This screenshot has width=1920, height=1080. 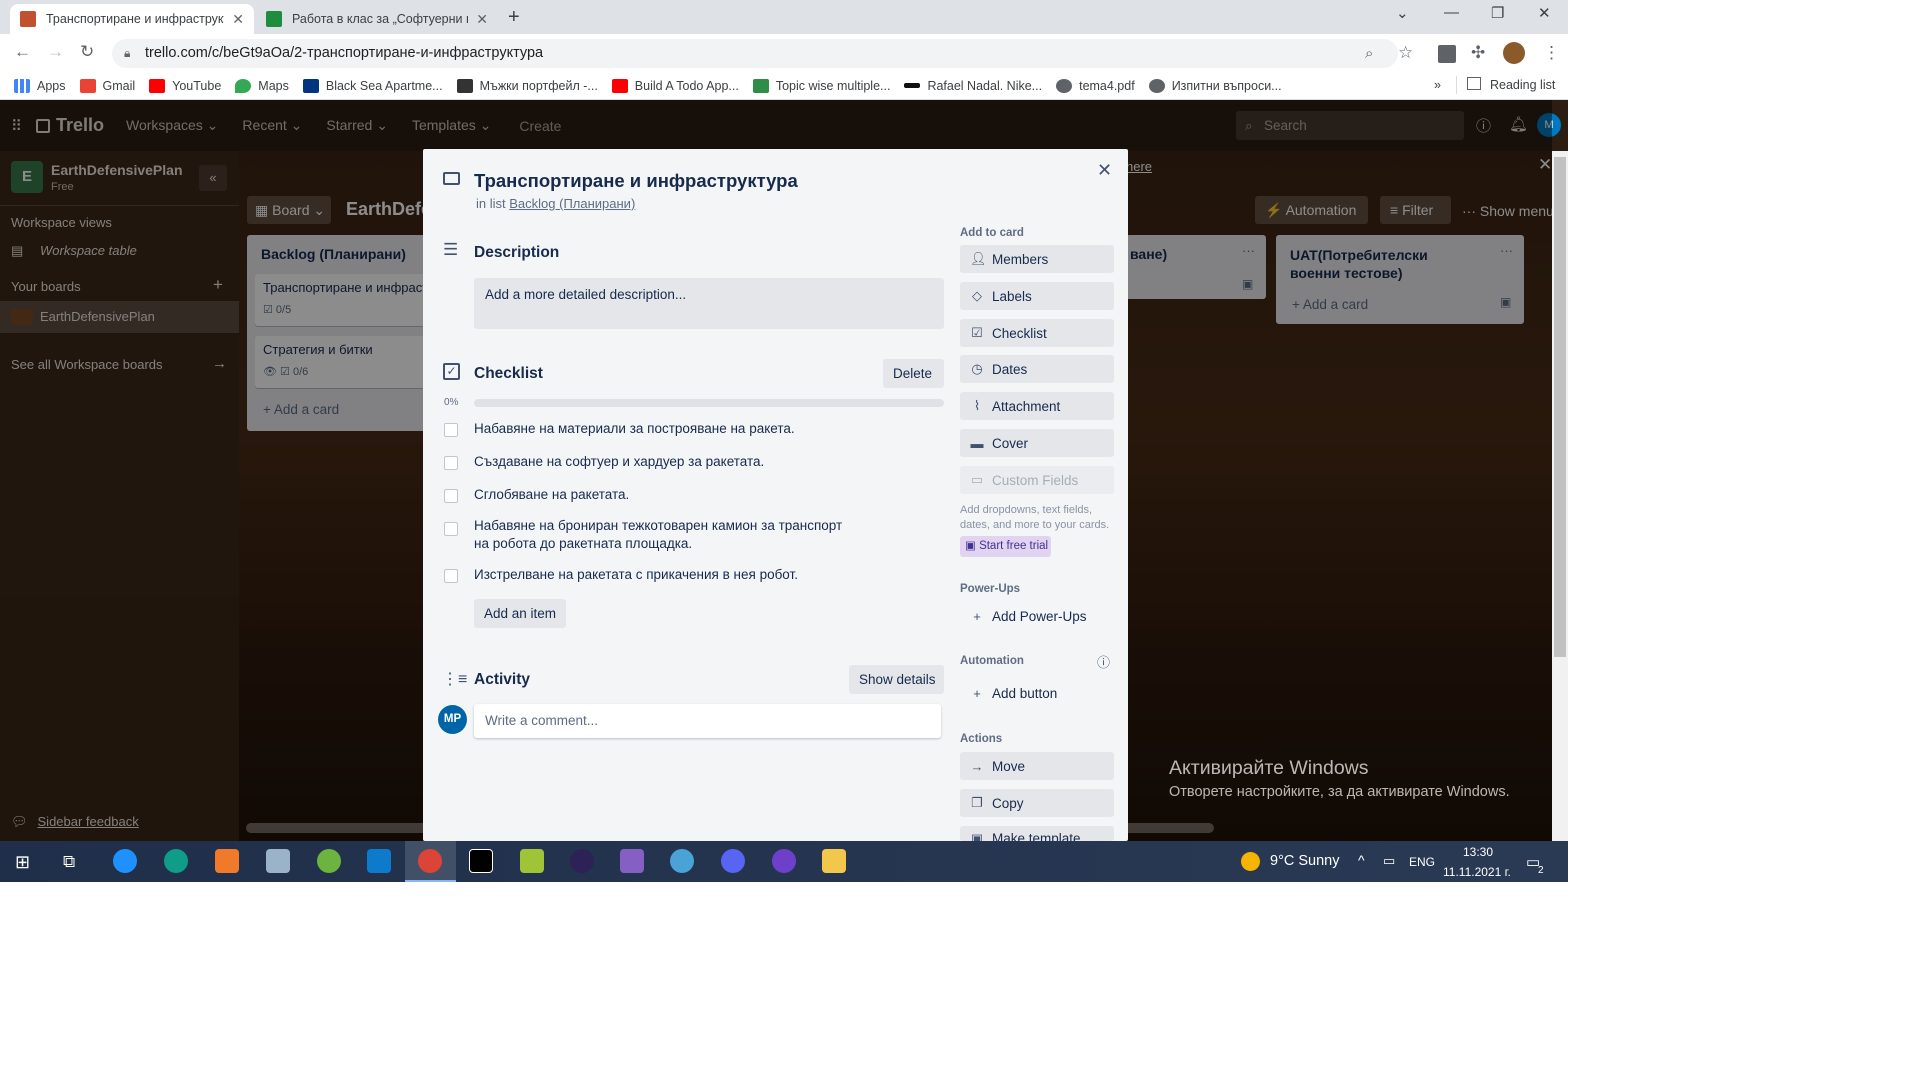 I want to click on maximize-icon: ❐, so click(x=1497, y=13).